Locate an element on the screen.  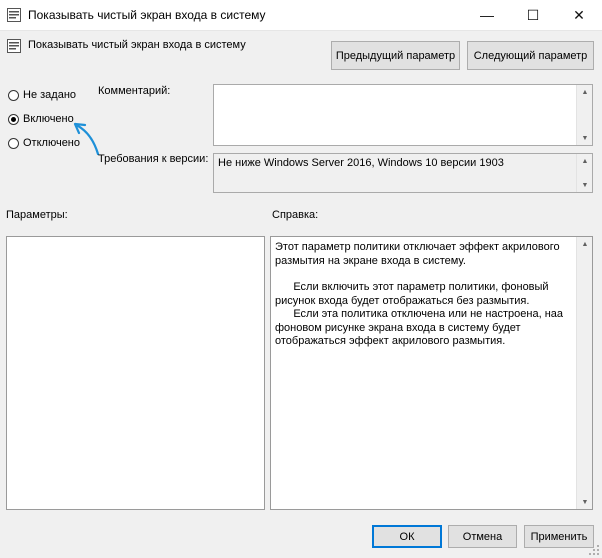
close-icon: ✕ is located at coordinates (579, 14).